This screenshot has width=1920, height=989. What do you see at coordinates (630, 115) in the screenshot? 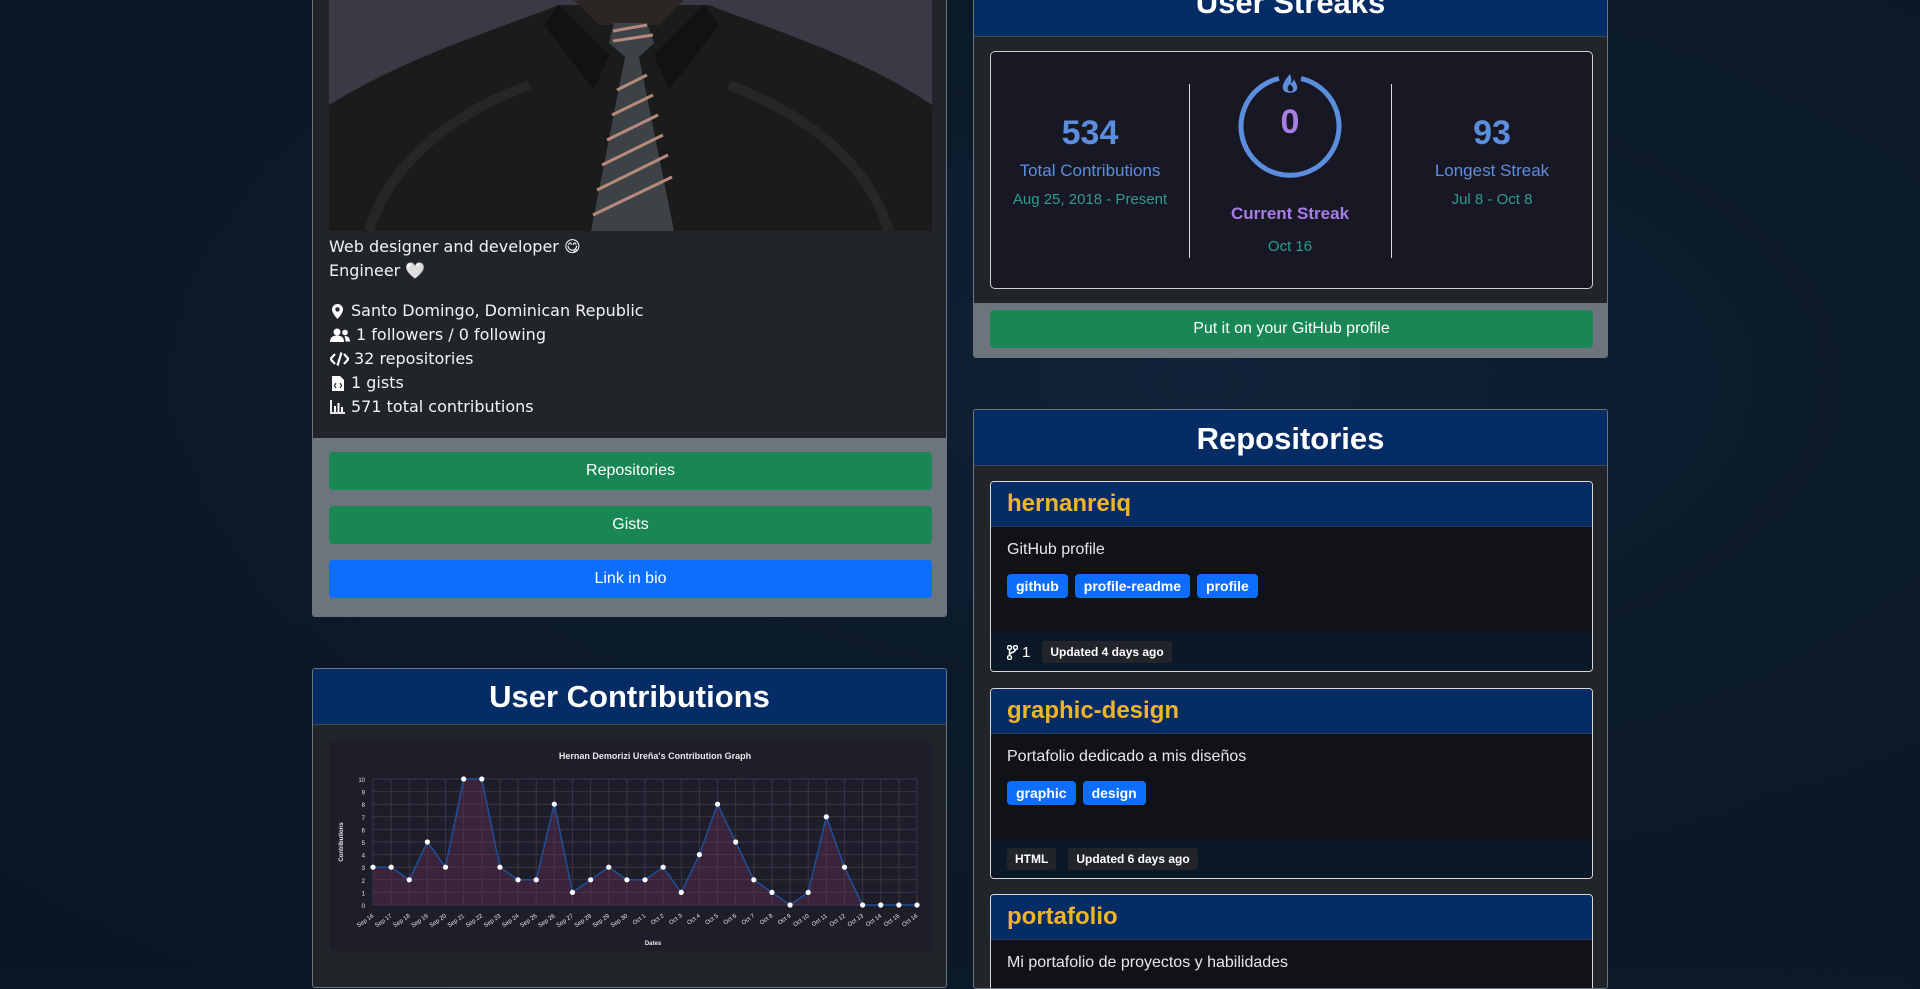
I see `profile-photo-illustration` at bounding box center [630, 115].